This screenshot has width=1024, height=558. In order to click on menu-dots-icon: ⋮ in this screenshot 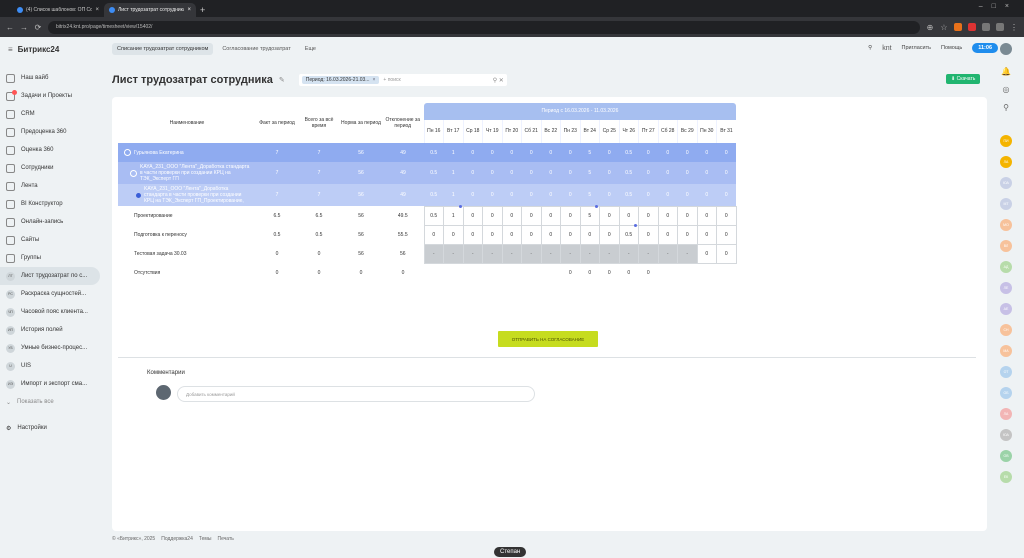, I will do `click(1014, 27)`.